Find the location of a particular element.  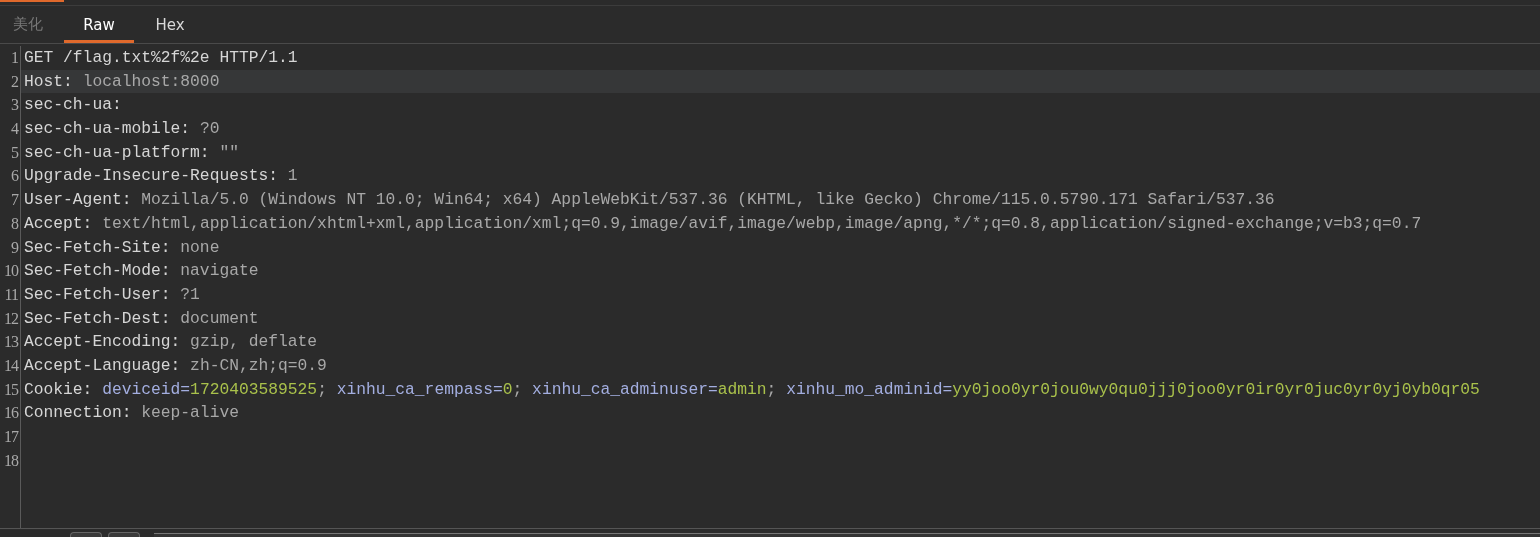

code-line: Cookie: deviceid=1720403589525; xinhu_ca_rempass=0; xinhu_ca_adminuser=admin; xinhu_mo_adminid=yy0joo0yr0jou0wy0qu0jjj0joo0yr0ir0yr0juc0yr0yj0yb0qr05 is located at coordinates (752, 389).